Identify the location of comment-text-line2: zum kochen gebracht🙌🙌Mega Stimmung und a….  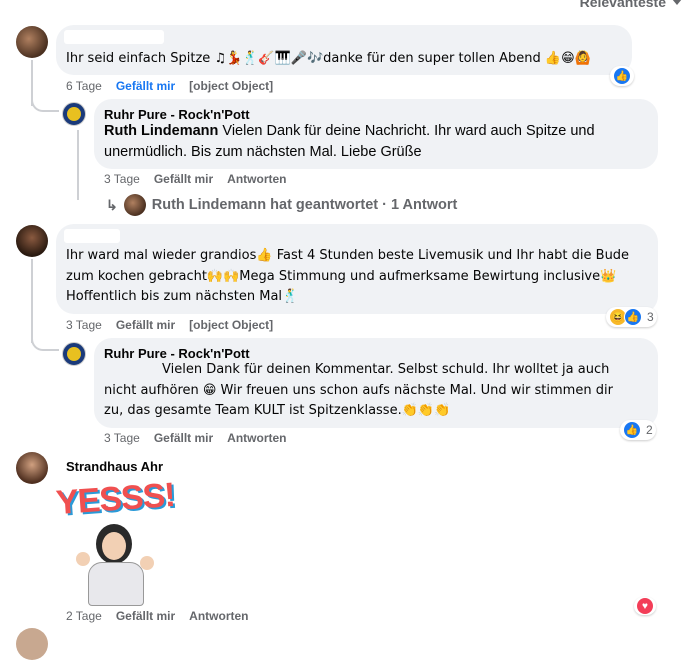
(341, 276).